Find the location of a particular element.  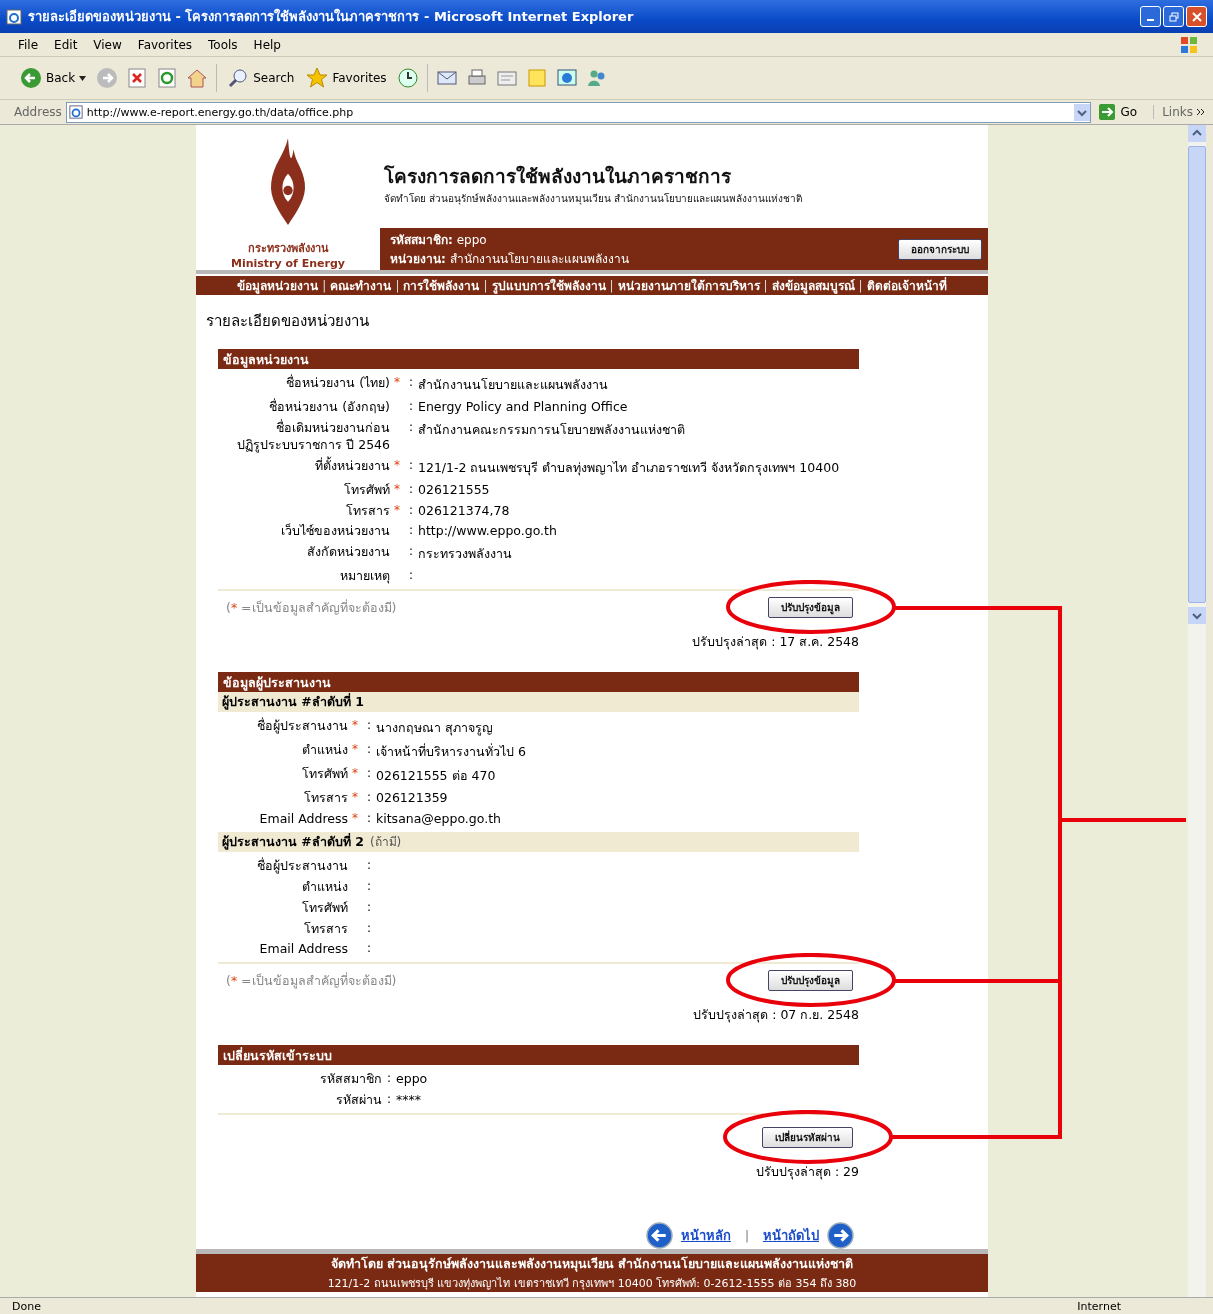

history-icon is located at coordinates (407, 78).